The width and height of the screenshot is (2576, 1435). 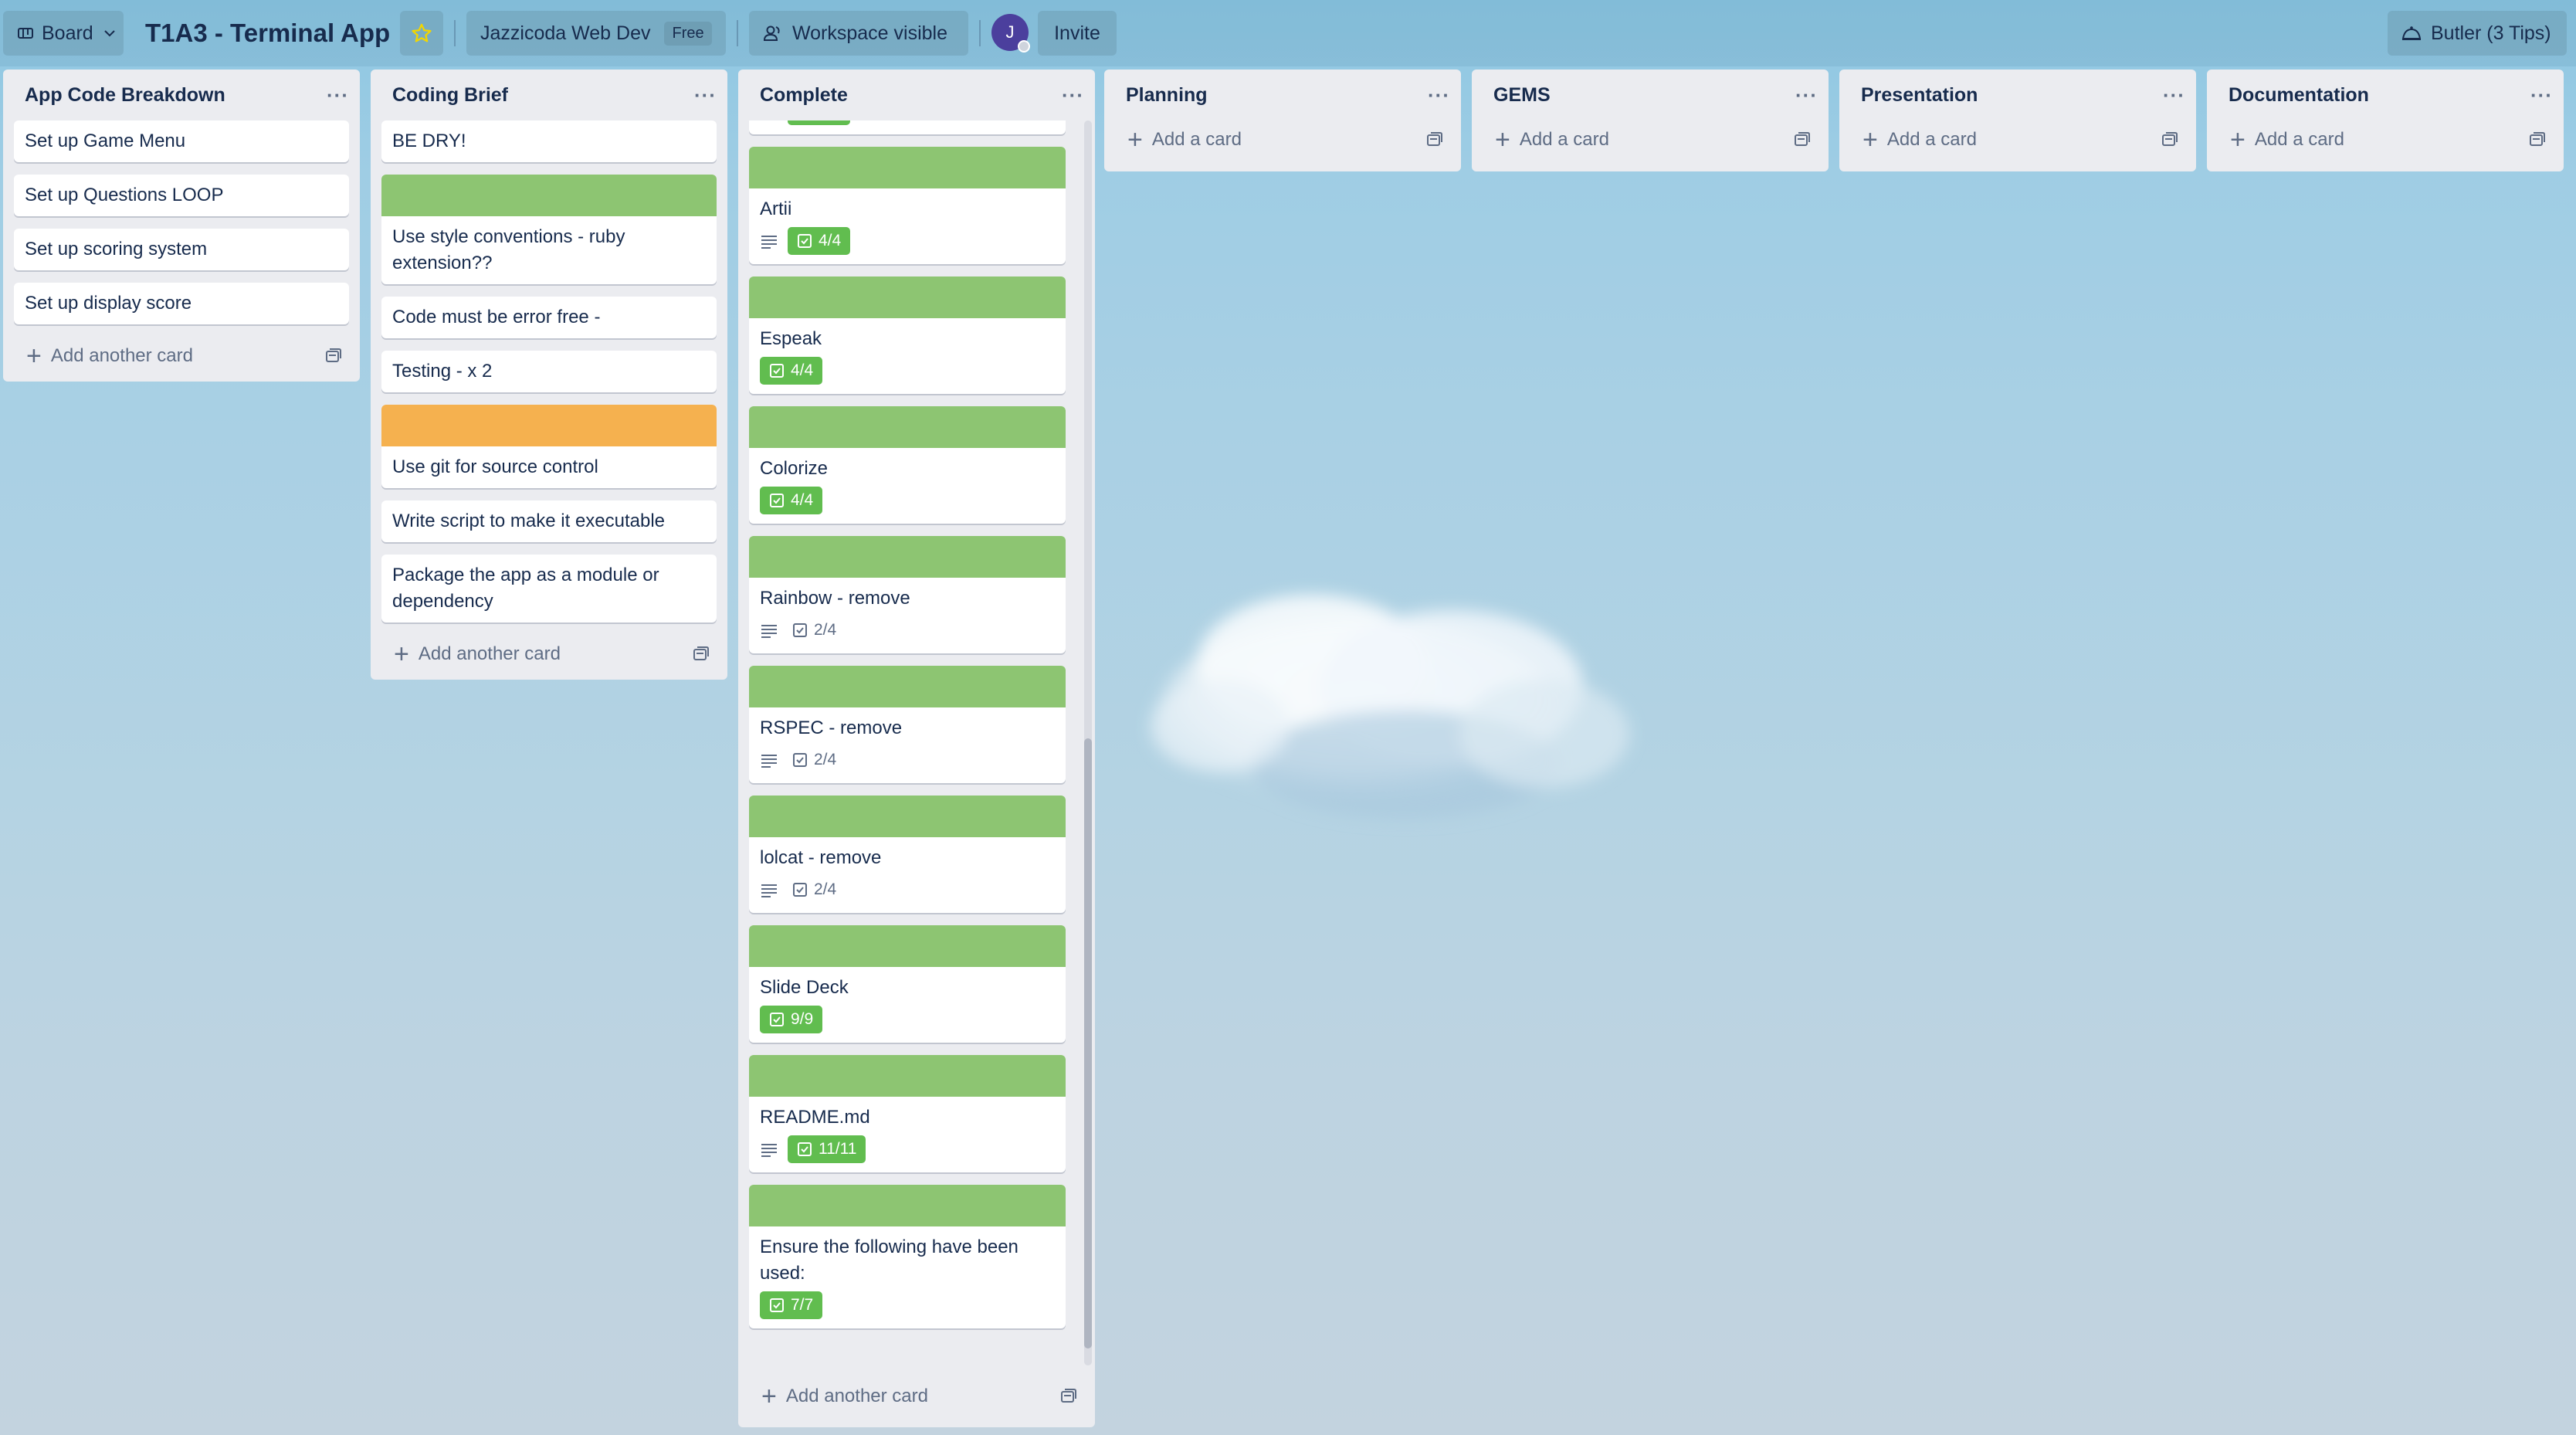 What do you see at coordinates (907, 127) in the screenshot?
I see `card: 4/4` at bounding box center [907, 127].